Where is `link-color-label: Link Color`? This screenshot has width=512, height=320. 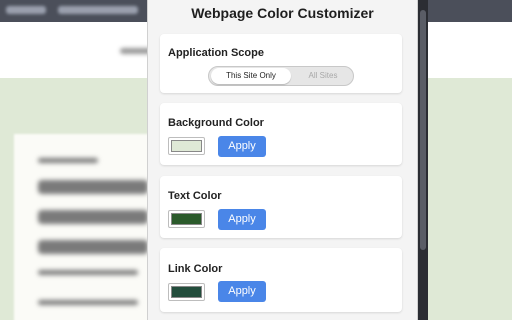
link-color-label: Link Color is located at coordinates (195, 269).